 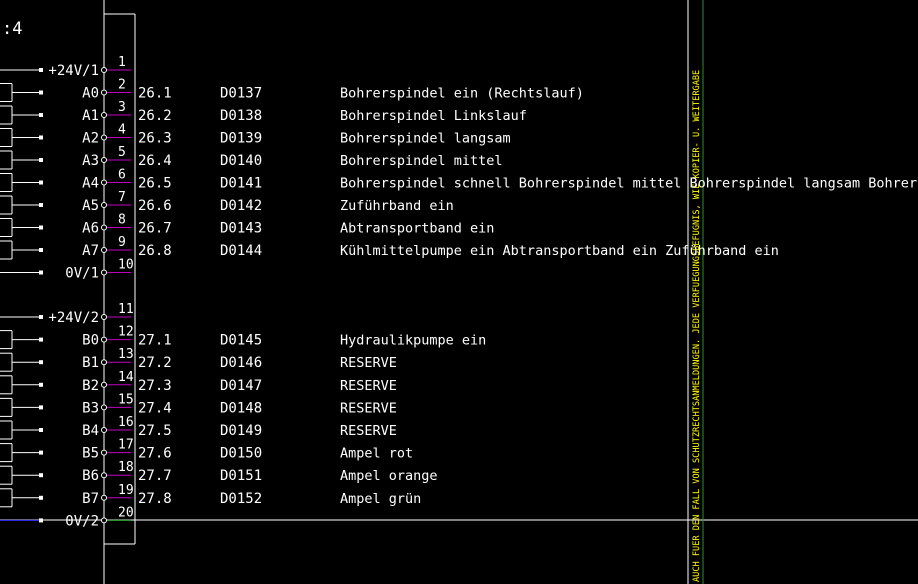 I want to click on description: Zuführband ein, so click(x=397, y=206).